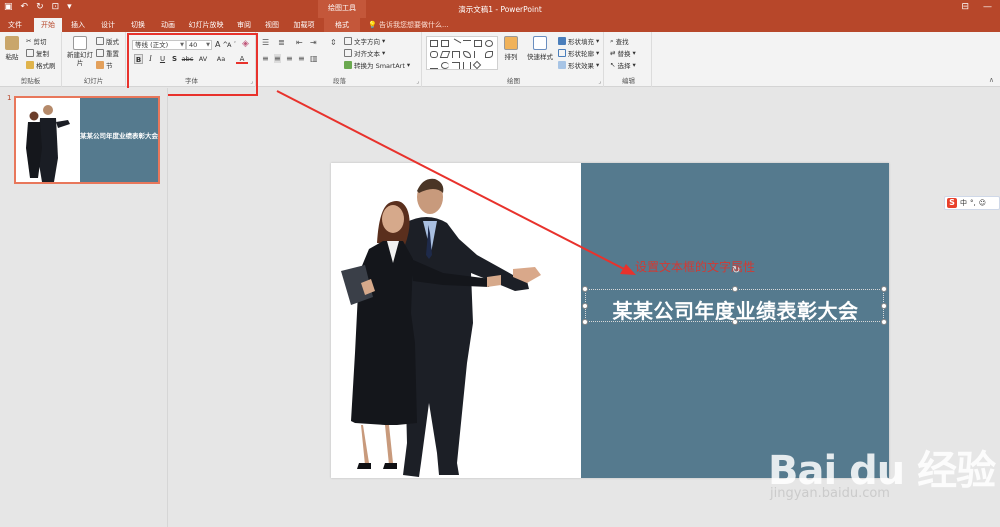 This screenshot has height=527, width=1000. Describe the element at coordinates (80, 43) in the screenshot. I see `new-slide-icon` at that location.